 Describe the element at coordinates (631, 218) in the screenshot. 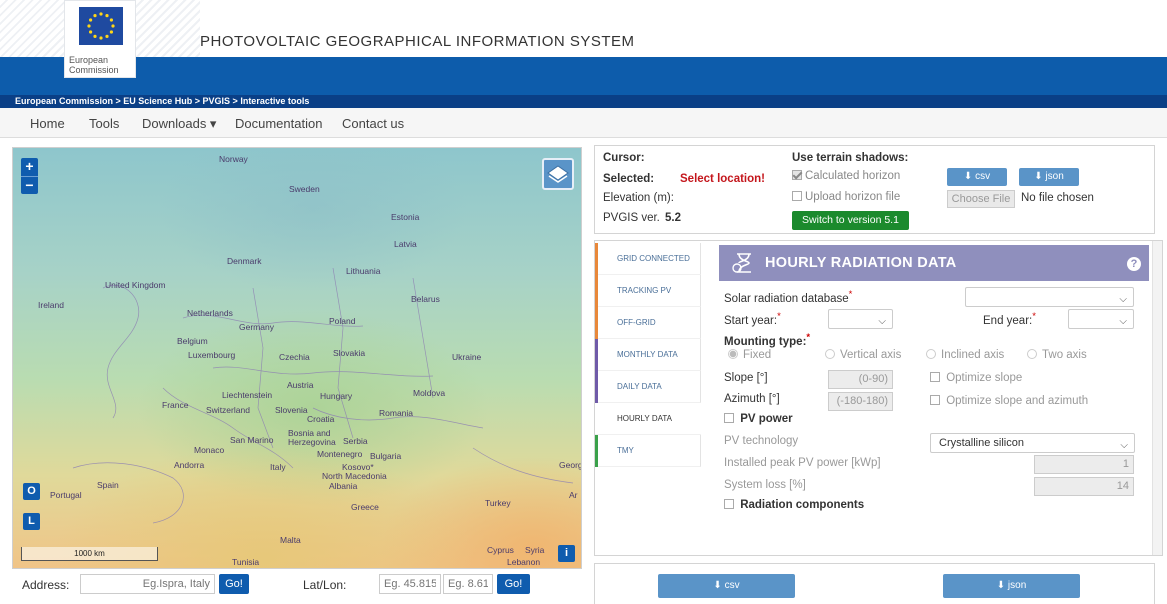

I see `pvgis-version-label: PVGIS ver.` at that location.